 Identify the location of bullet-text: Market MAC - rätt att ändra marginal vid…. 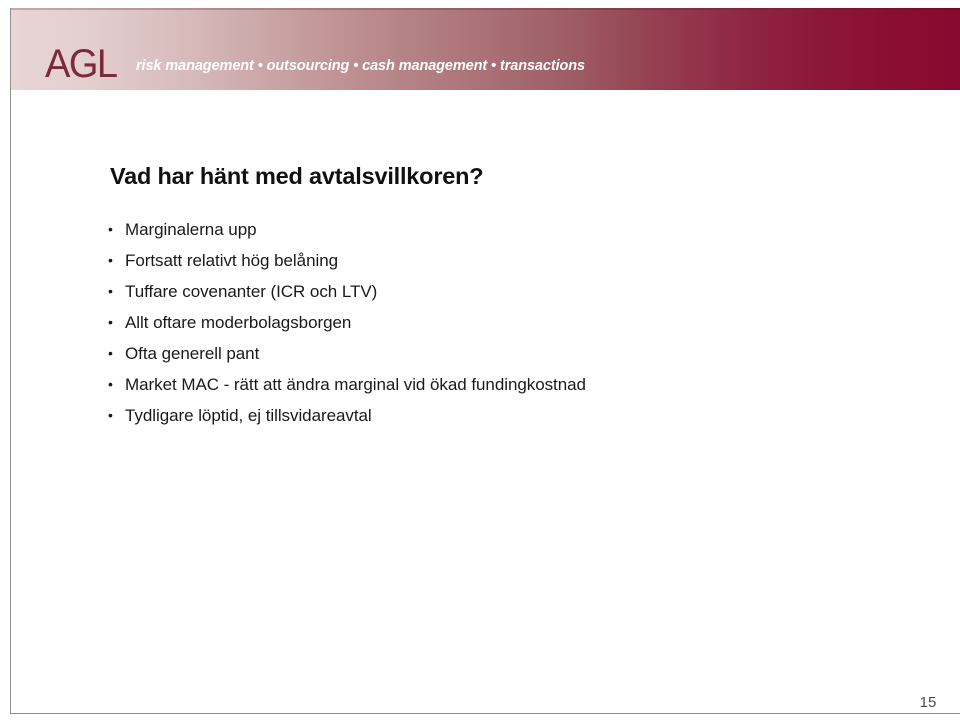
(355, 384).